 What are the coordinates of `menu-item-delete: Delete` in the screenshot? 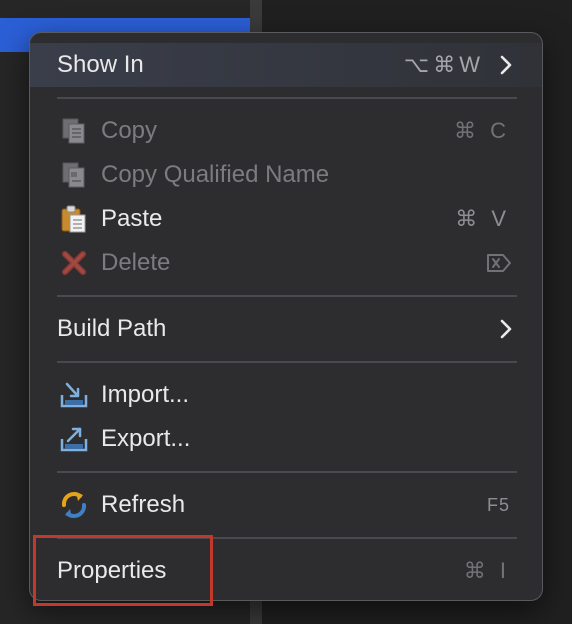 It's located at (286, 263).